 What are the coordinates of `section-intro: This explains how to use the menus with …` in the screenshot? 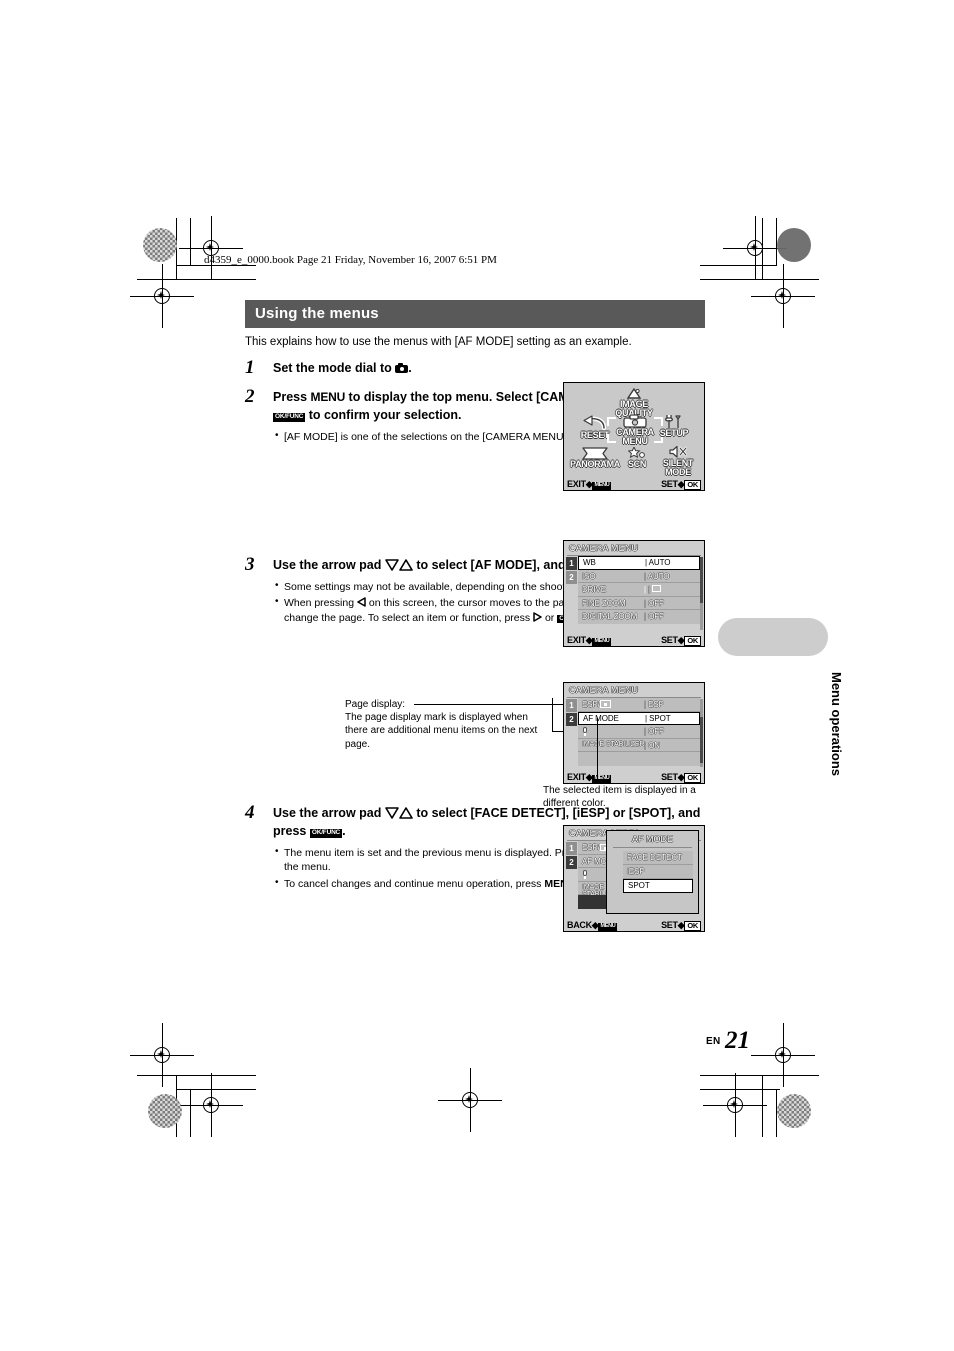 It's located at (438, 342).